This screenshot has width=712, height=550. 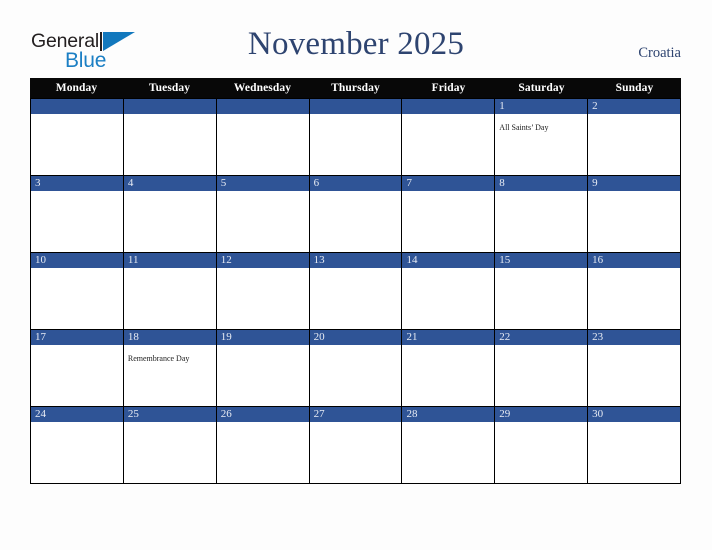 I want to click on day-number: 18, so click(x=133, y=337).